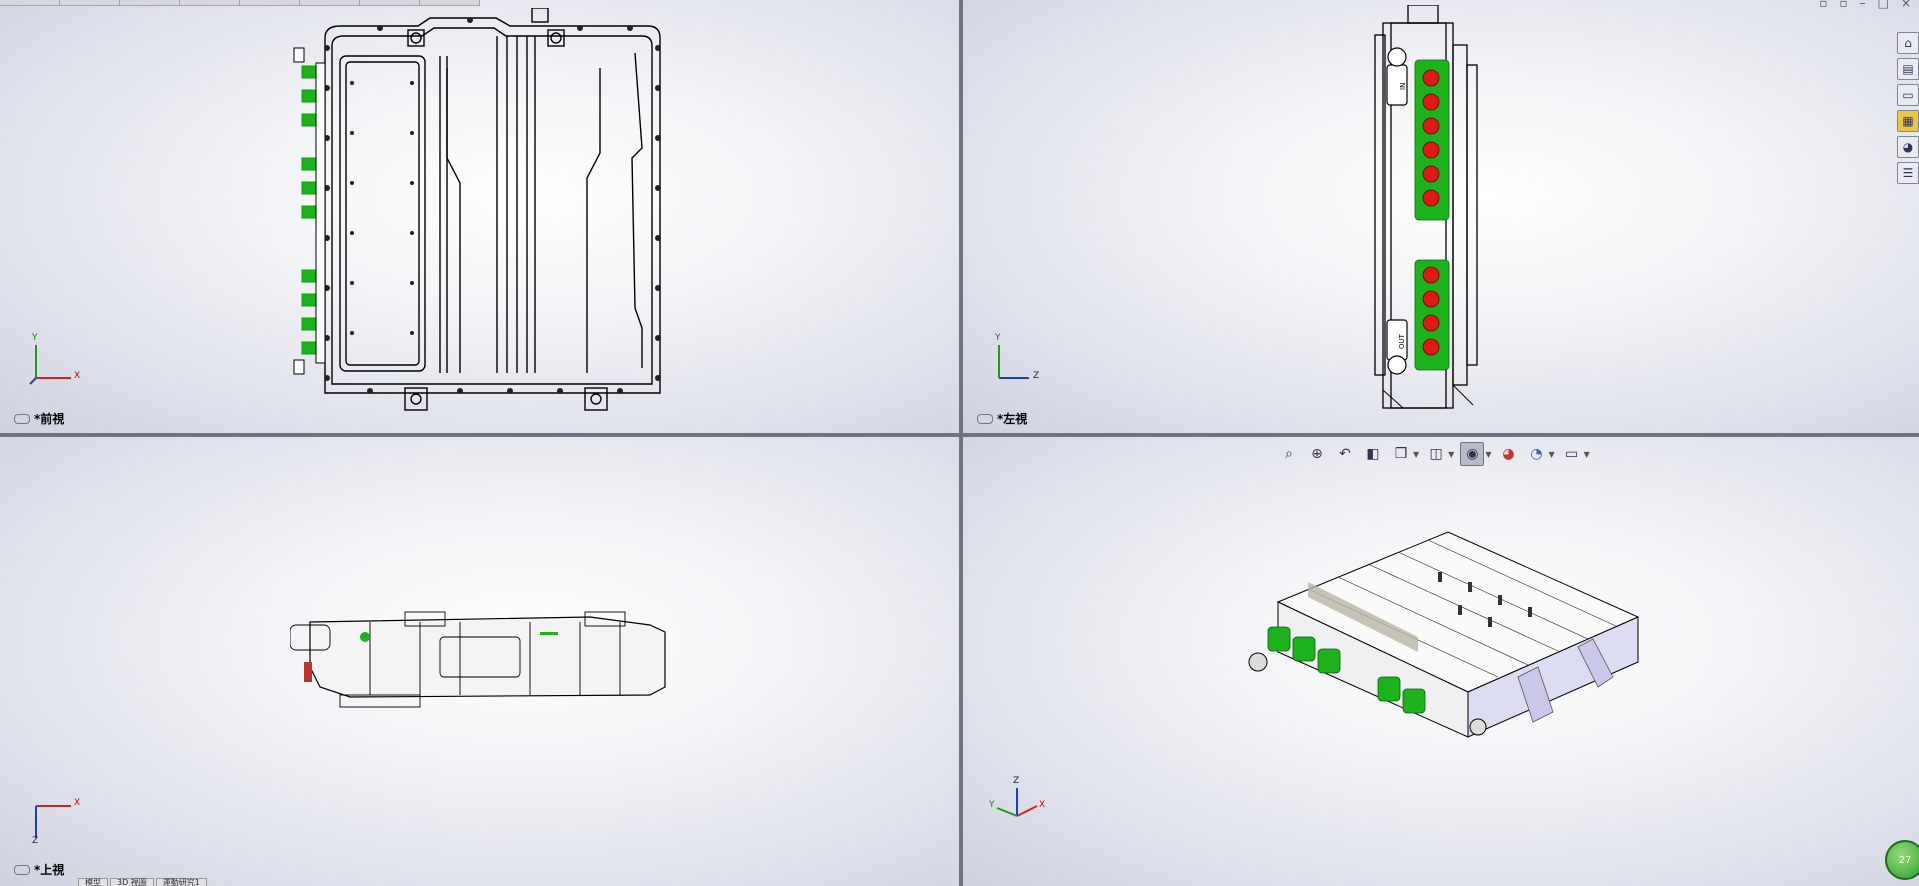 Image resolution: width=1919 pixels, height=886 pixels. I want to click on zoom-to-area-icon: ⊕, so click(1317, 454).